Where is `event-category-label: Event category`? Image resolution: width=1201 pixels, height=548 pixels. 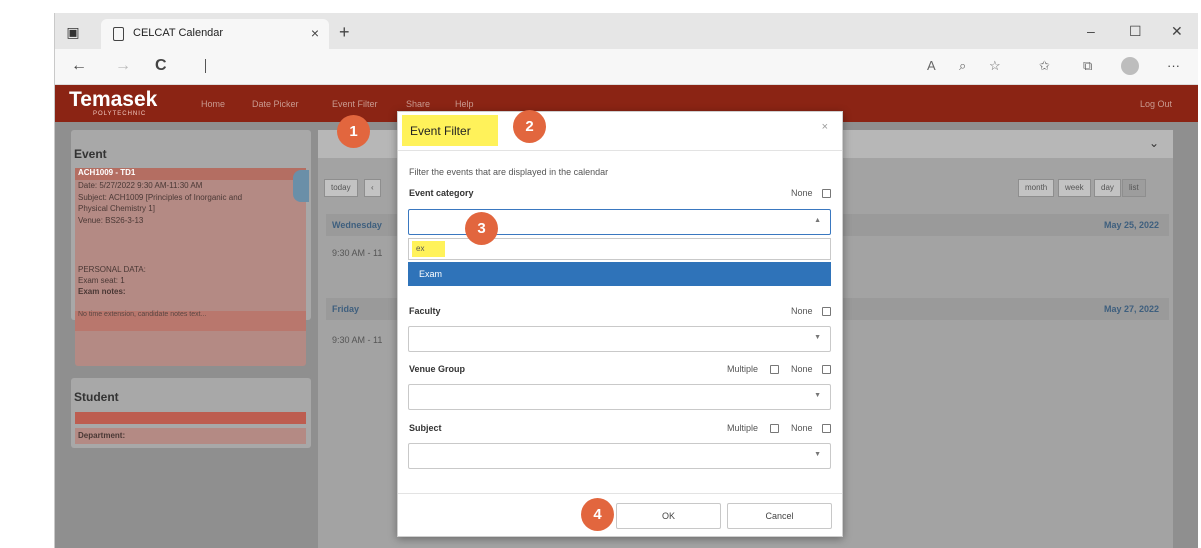
event-category-label: Event category is located at coordinates (441, 193).